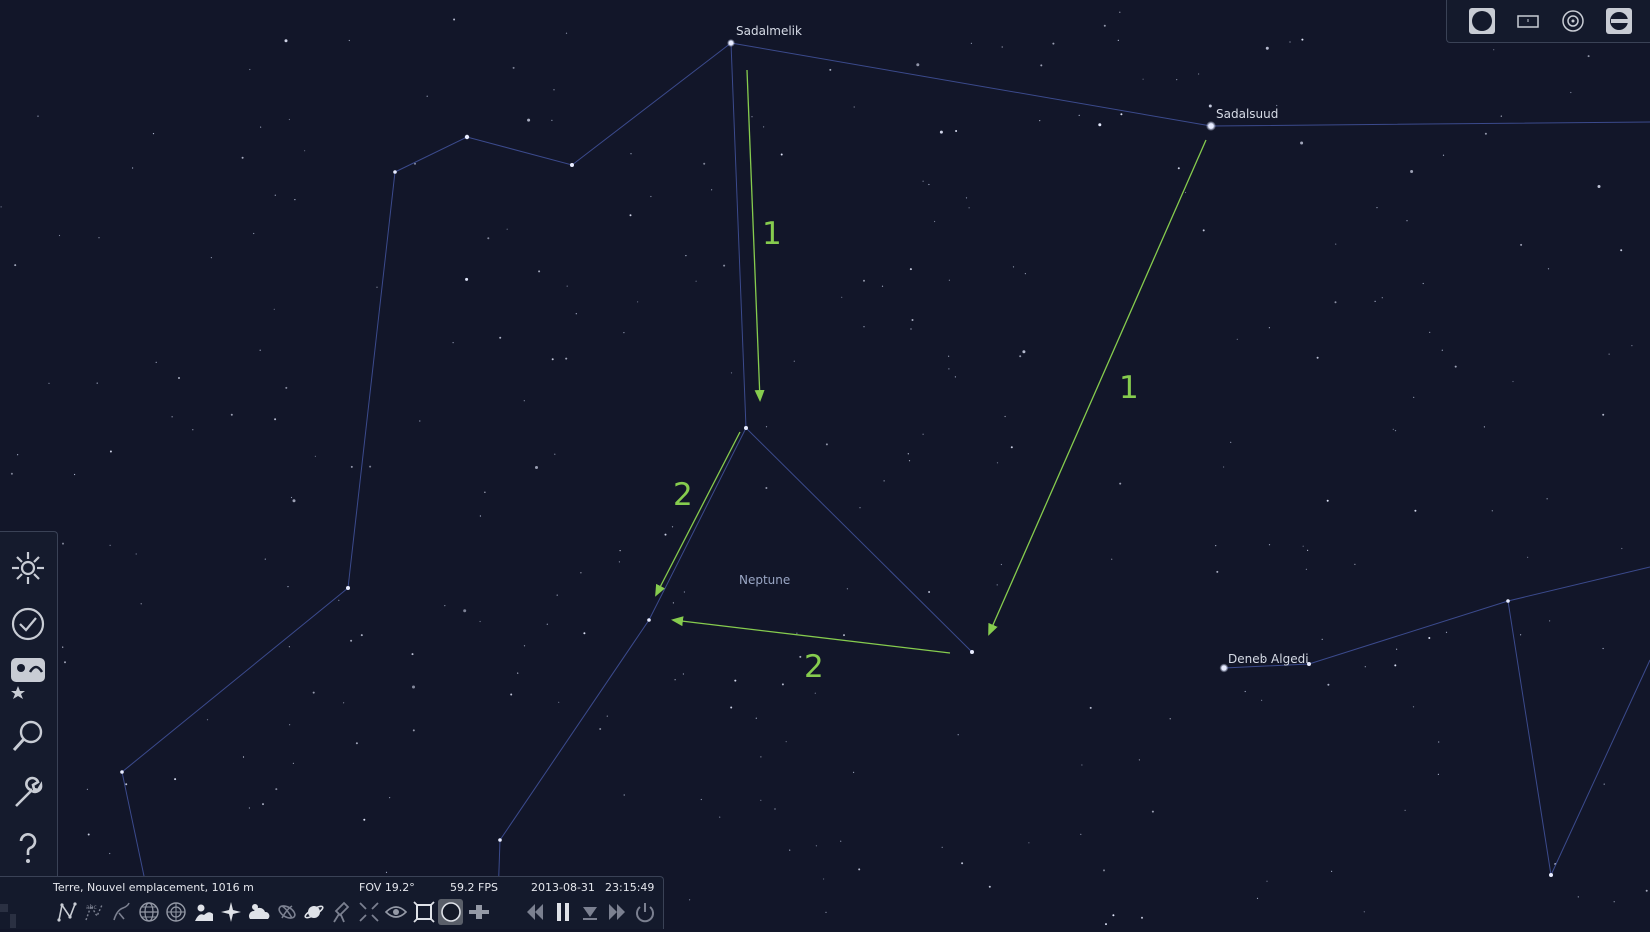 The image size is (1650, 932). What do you see at coordinates (395, 912) in the screenshot?
I see `night-mode-icon` at bounding box center [395, 912].